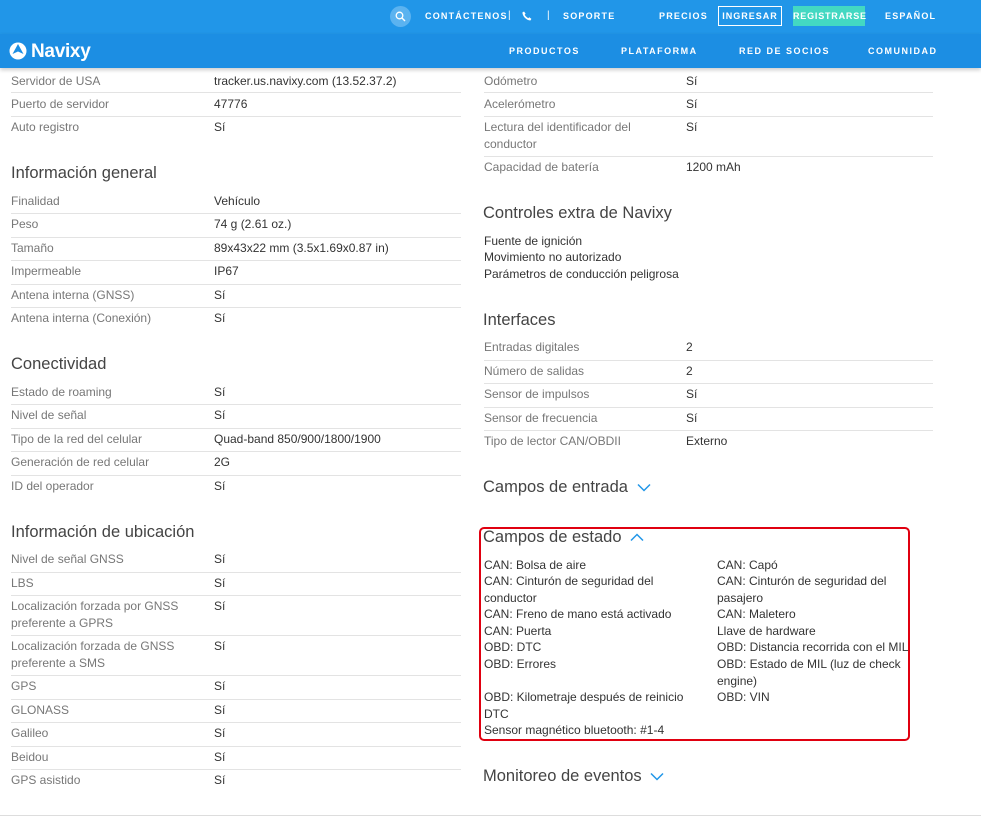 The width and height of the screenshot is (981, 818). Describe the element at coordinates (236, 562) in the screenshot. I see `spec-row: Nivel de señal GNSS Sí` at that location.